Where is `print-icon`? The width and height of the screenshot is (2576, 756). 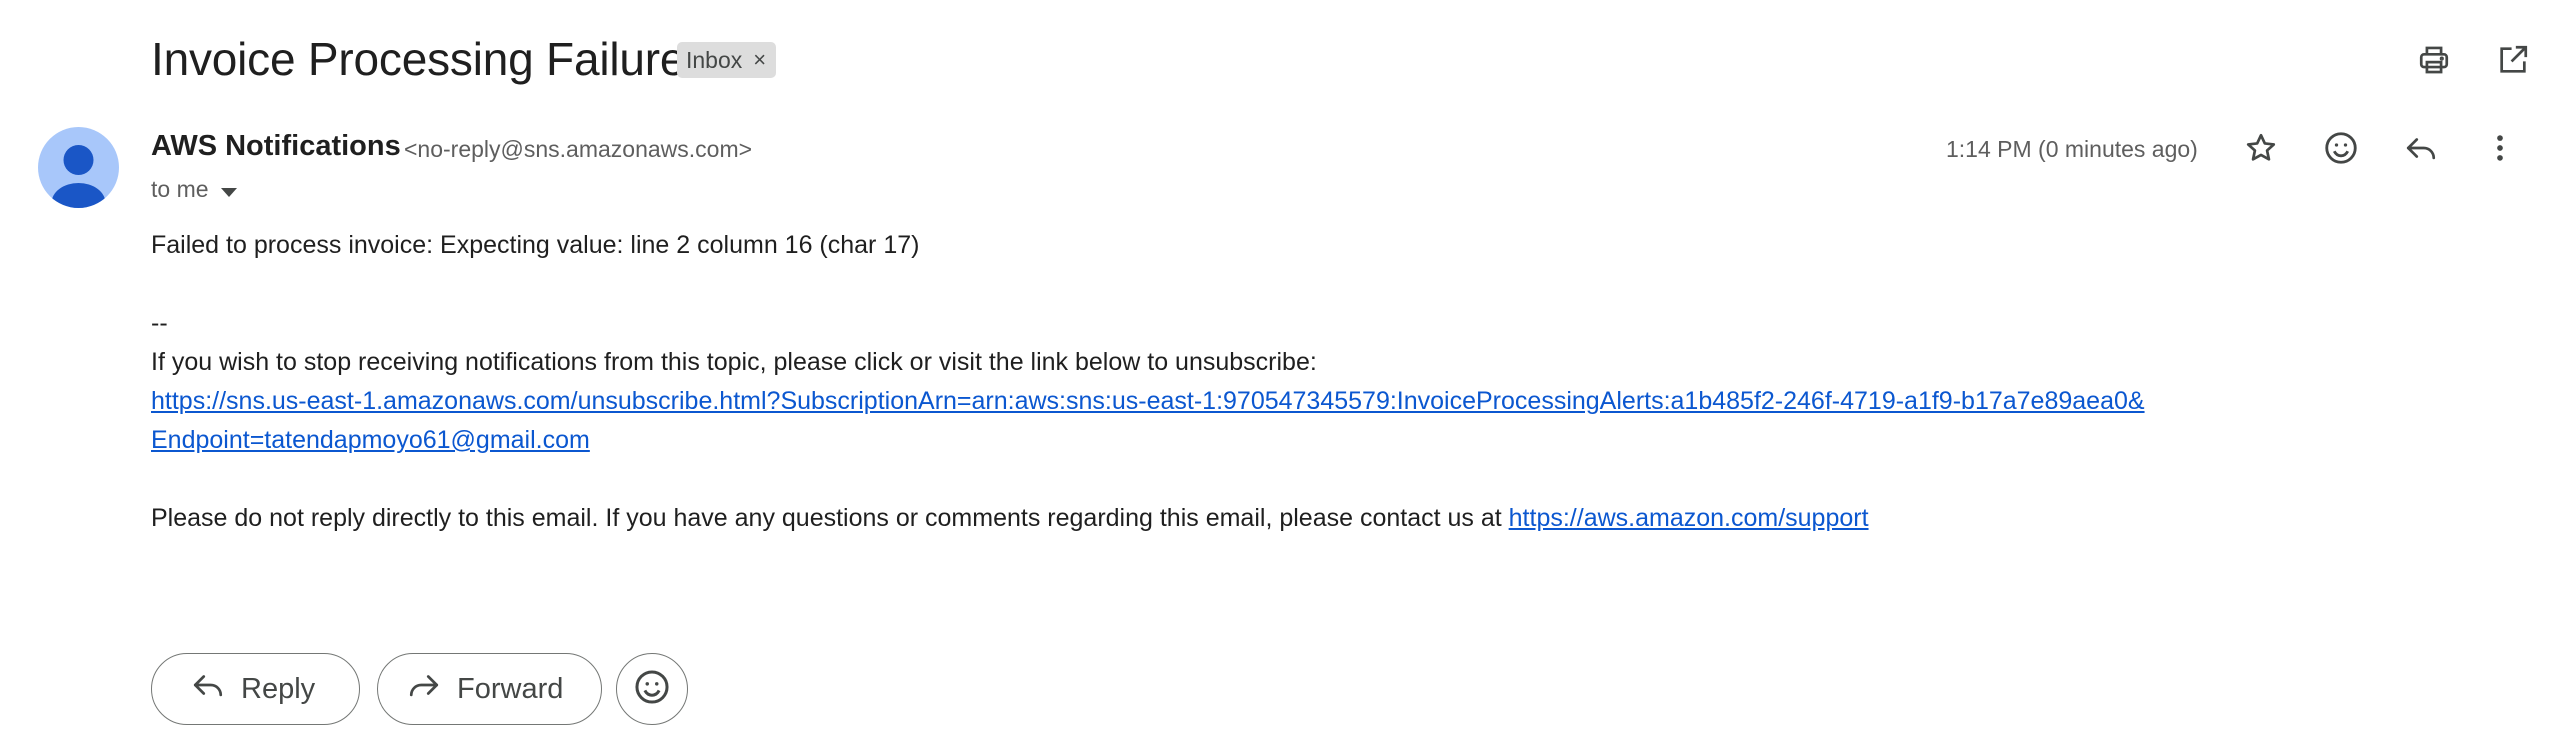 print-icon is located at coordinates (2434, 60).